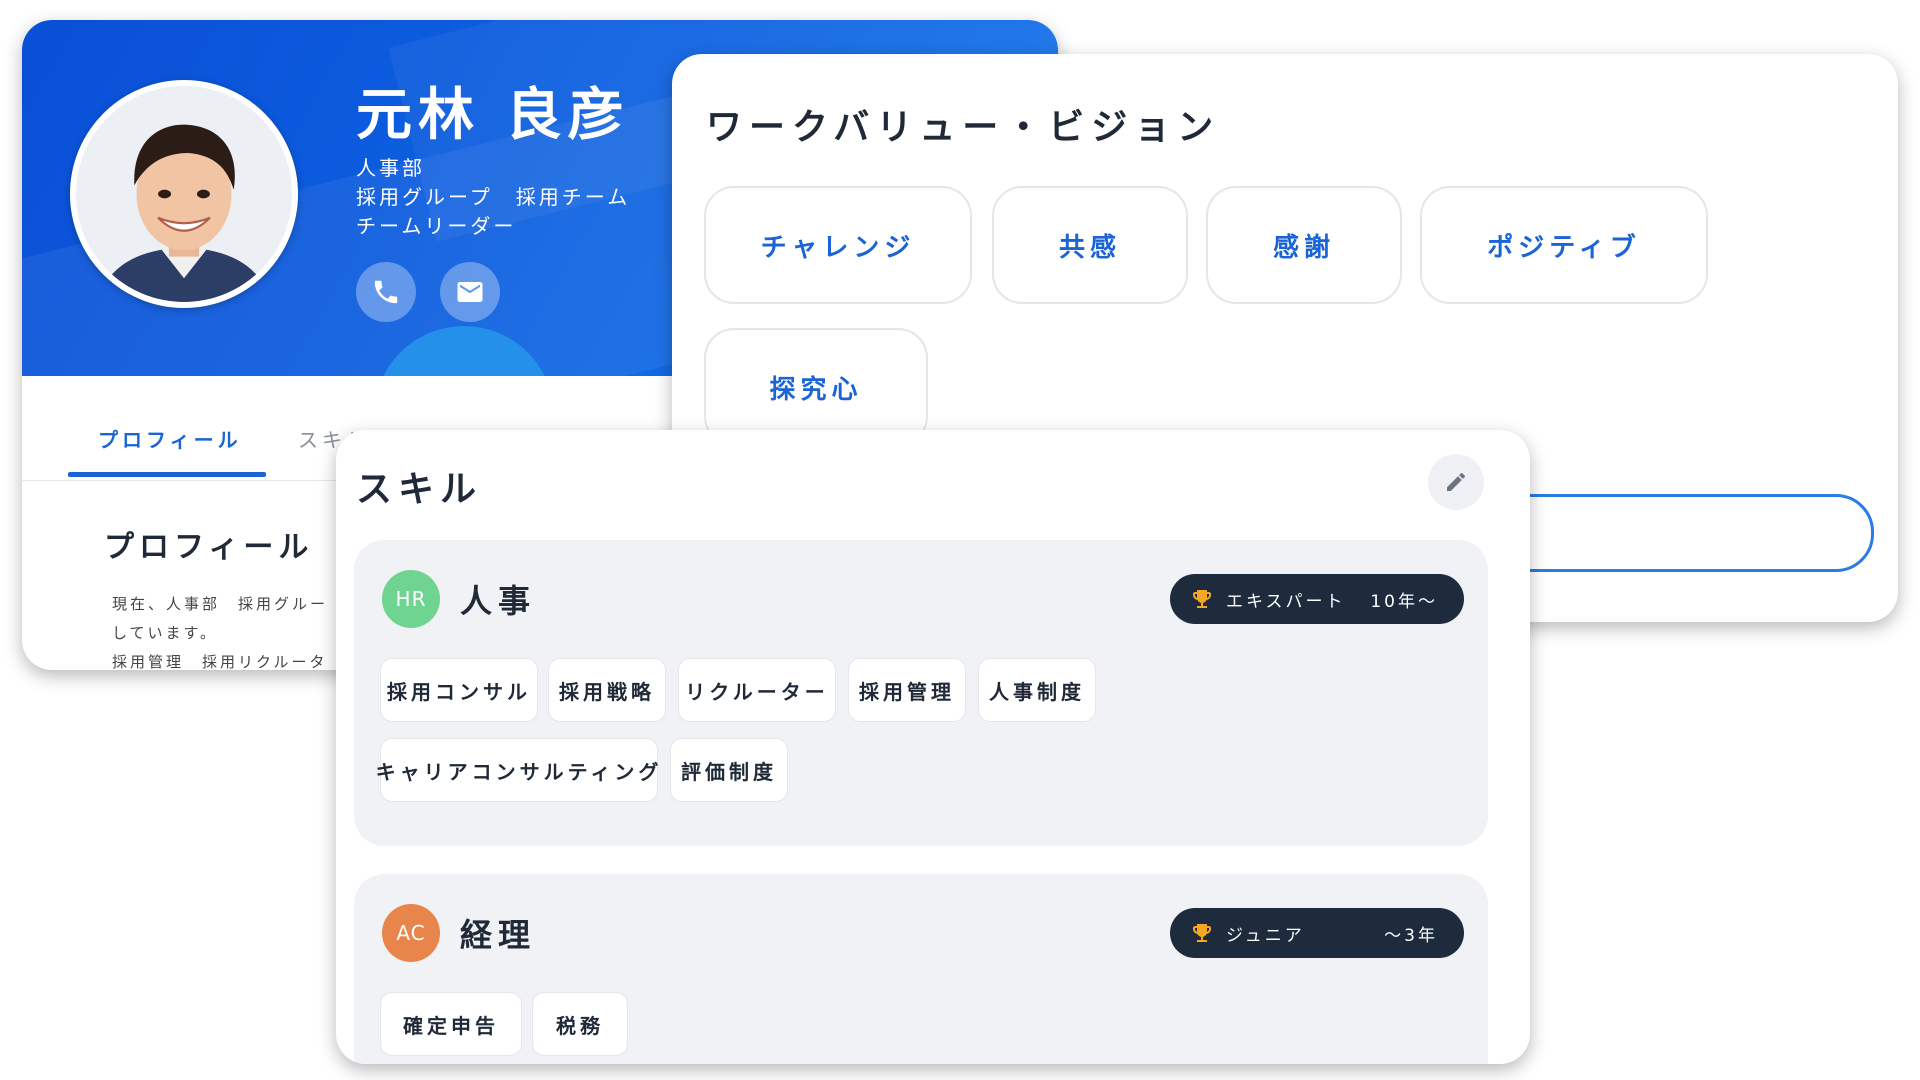 This screenshot has height=1080, width=1920. I want to click on group-icon-hr: HR, so click(411, 599).